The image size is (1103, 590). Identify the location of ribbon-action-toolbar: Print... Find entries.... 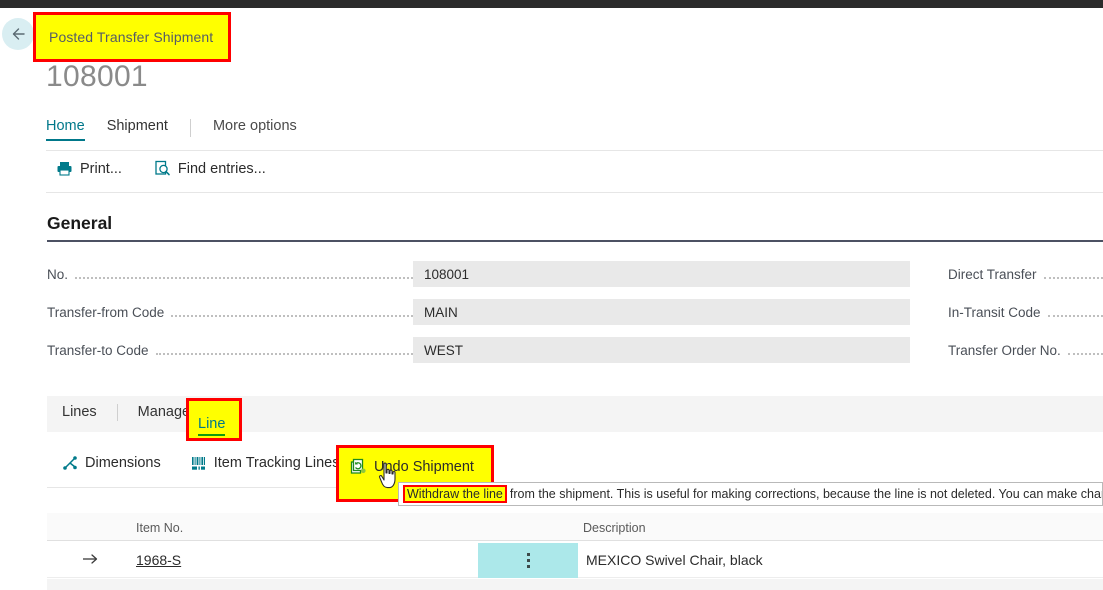
(177, 168).